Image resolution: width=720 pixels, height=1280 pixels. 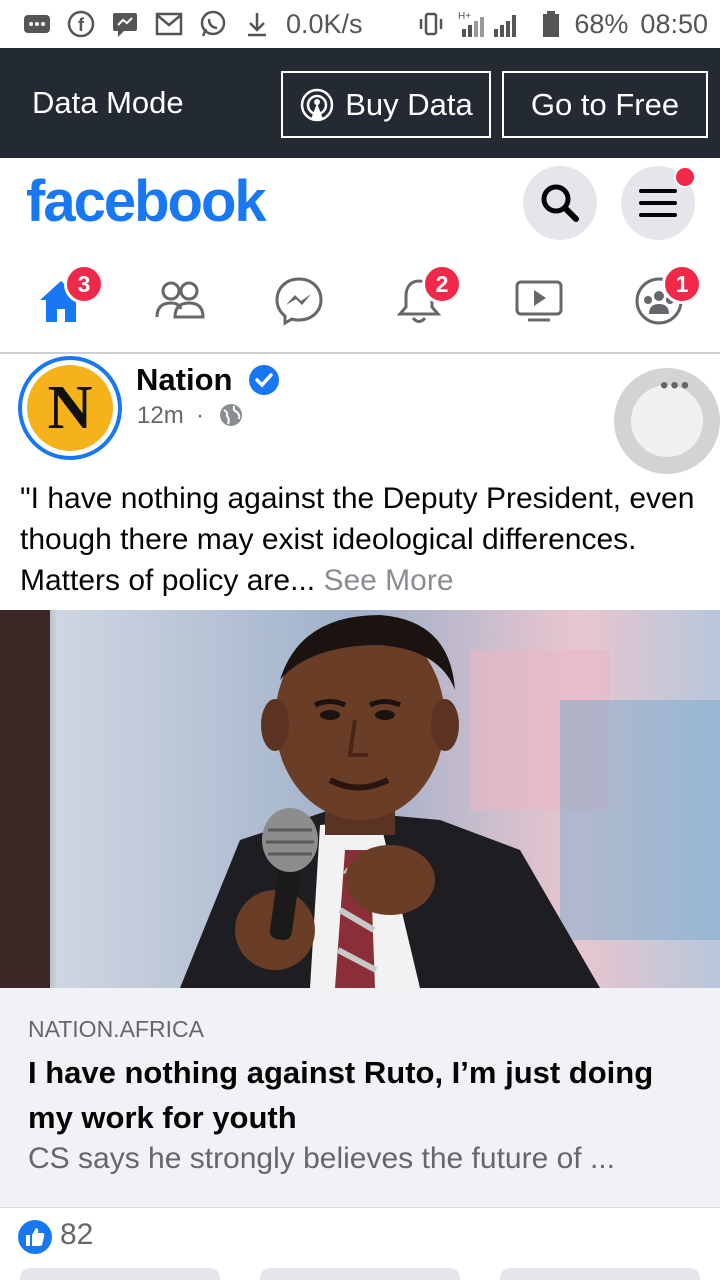 What do you see at coordinates (685, 177) in the screenshot?
I see `menu-notification-dot` at bounding box center [685, 177].